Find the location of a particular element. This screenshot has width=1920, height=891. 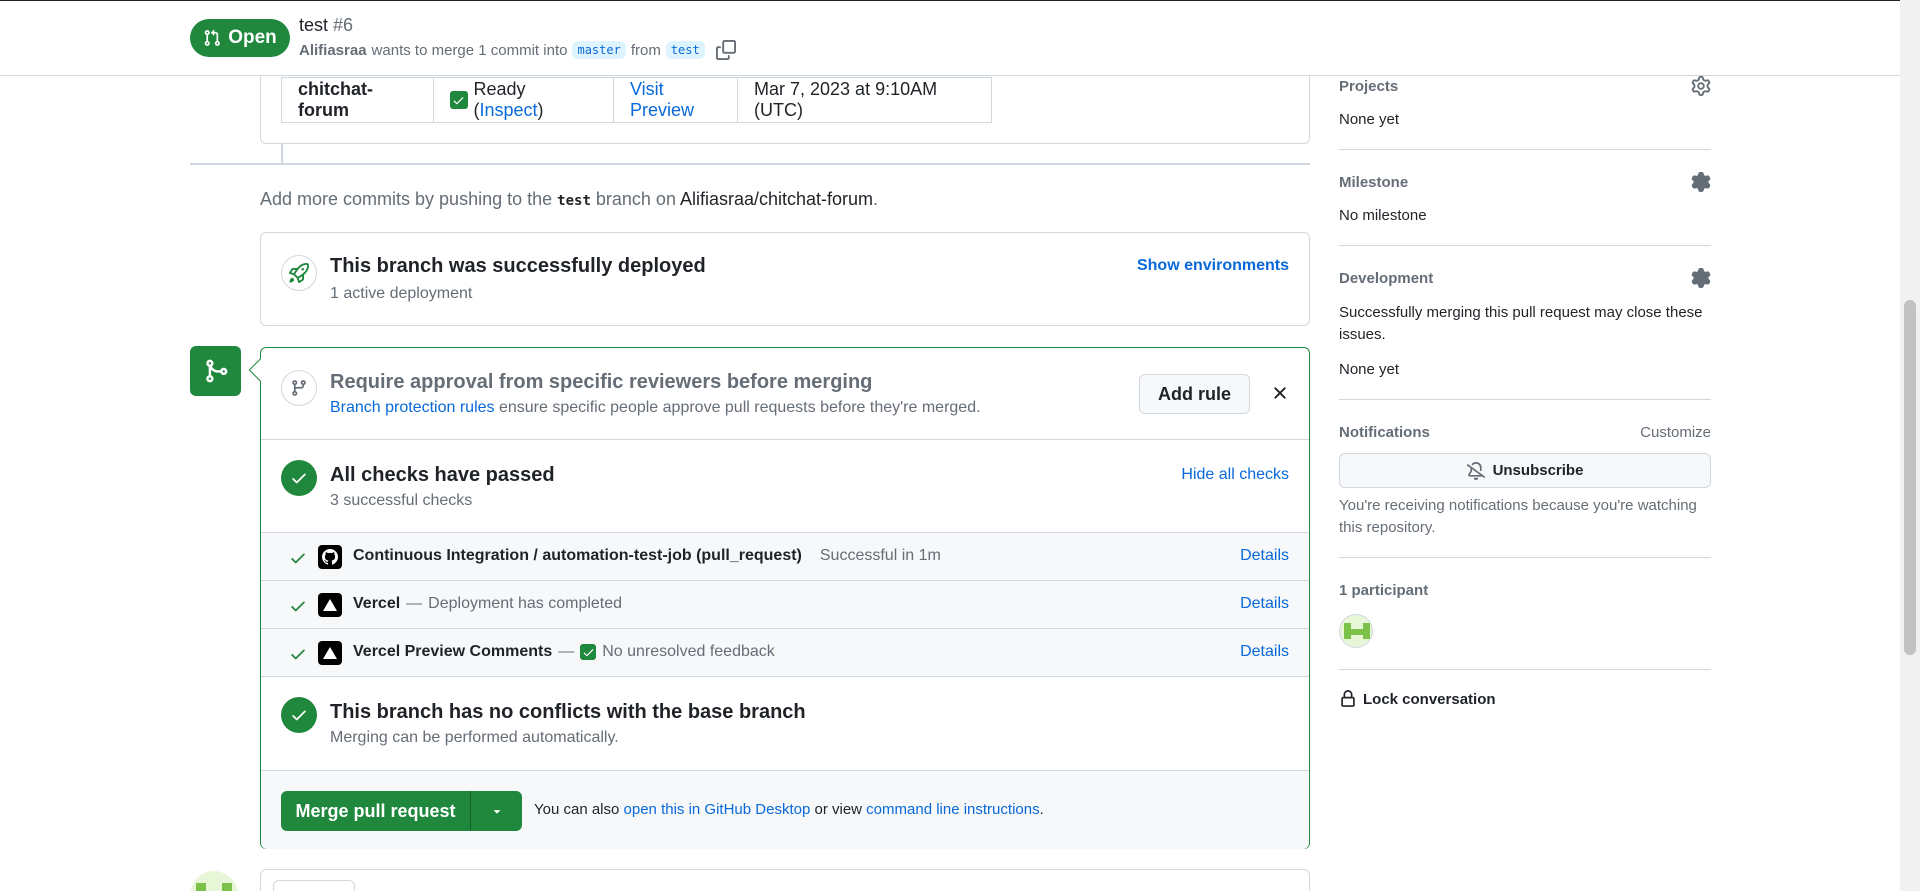

lock-conversation-link: Lock conversation is located at coordinates (1417, 699).